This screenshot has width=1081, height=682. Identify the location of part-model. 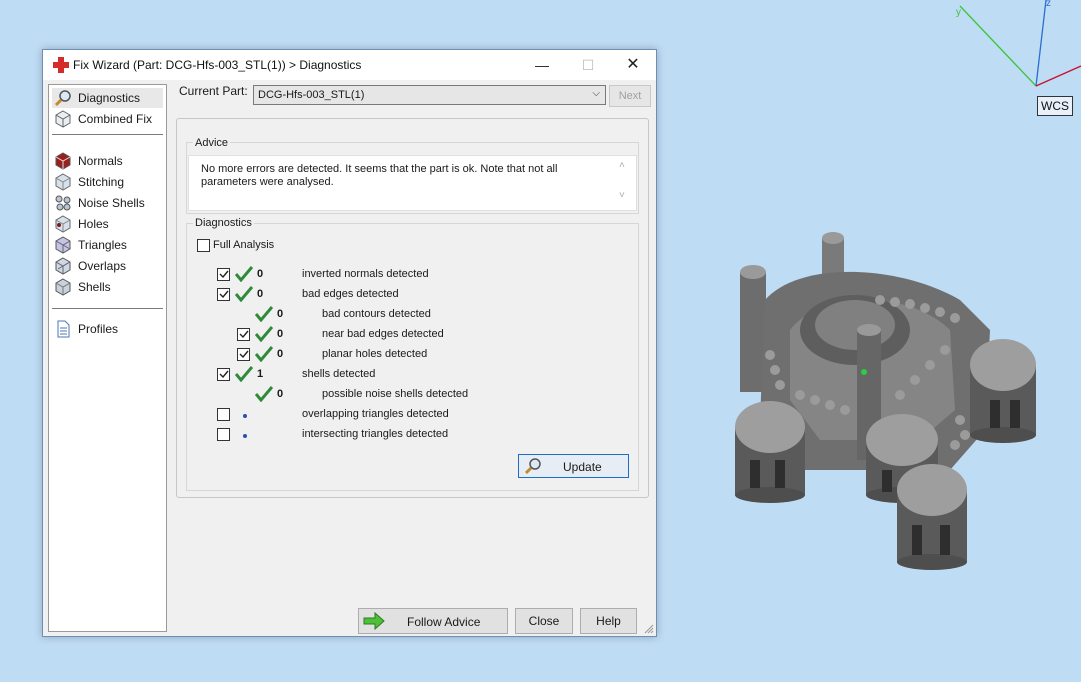
(885, 401).